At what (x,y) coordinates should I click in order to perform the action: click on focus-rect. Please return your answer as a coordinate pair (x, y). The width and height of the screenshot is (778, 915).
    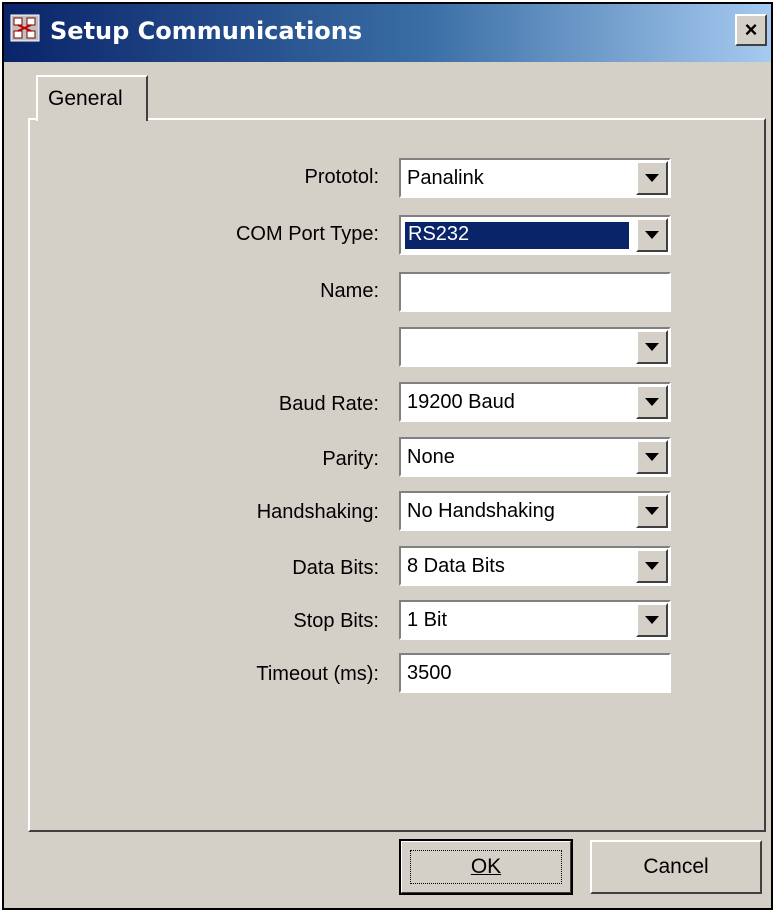
    Looking at the image, I should click on (486, 867).